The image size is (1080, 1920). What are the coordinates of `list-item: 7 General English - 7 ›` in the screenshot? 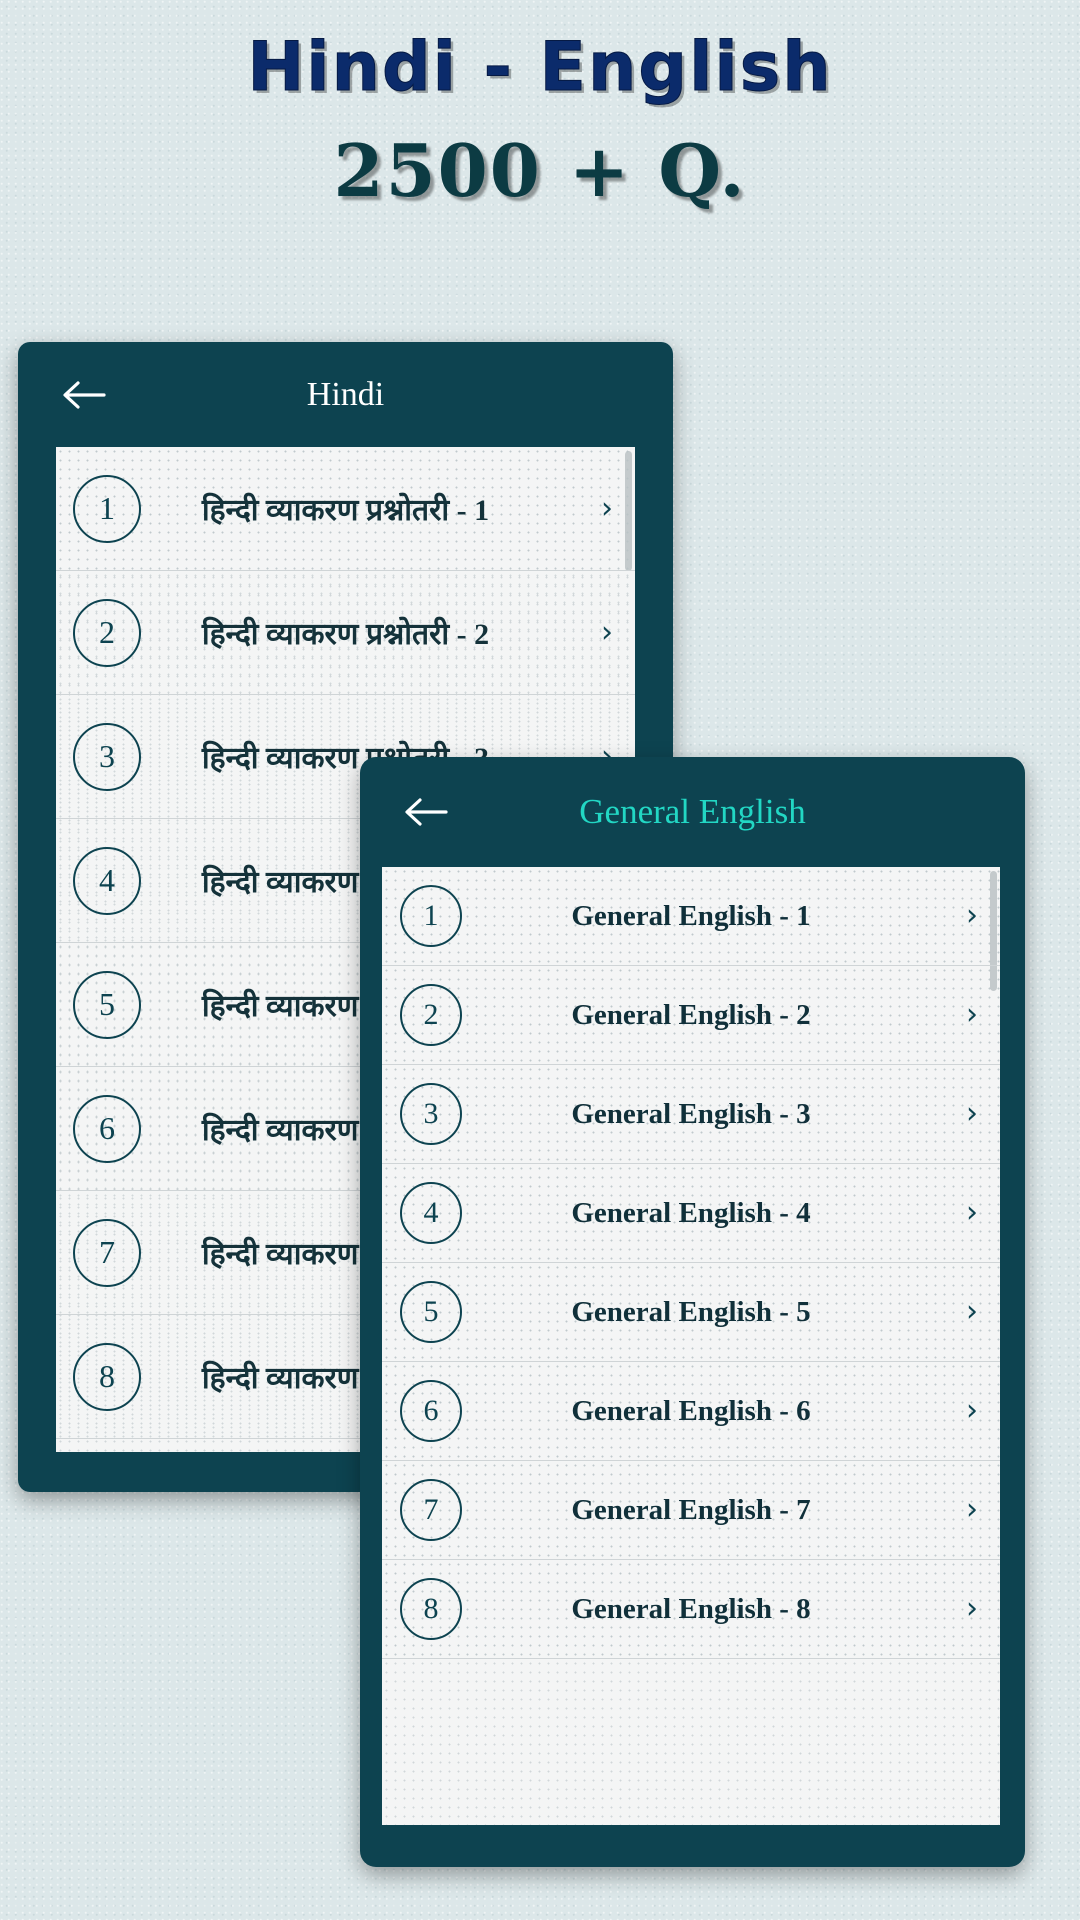 It's located at (691, 1510).